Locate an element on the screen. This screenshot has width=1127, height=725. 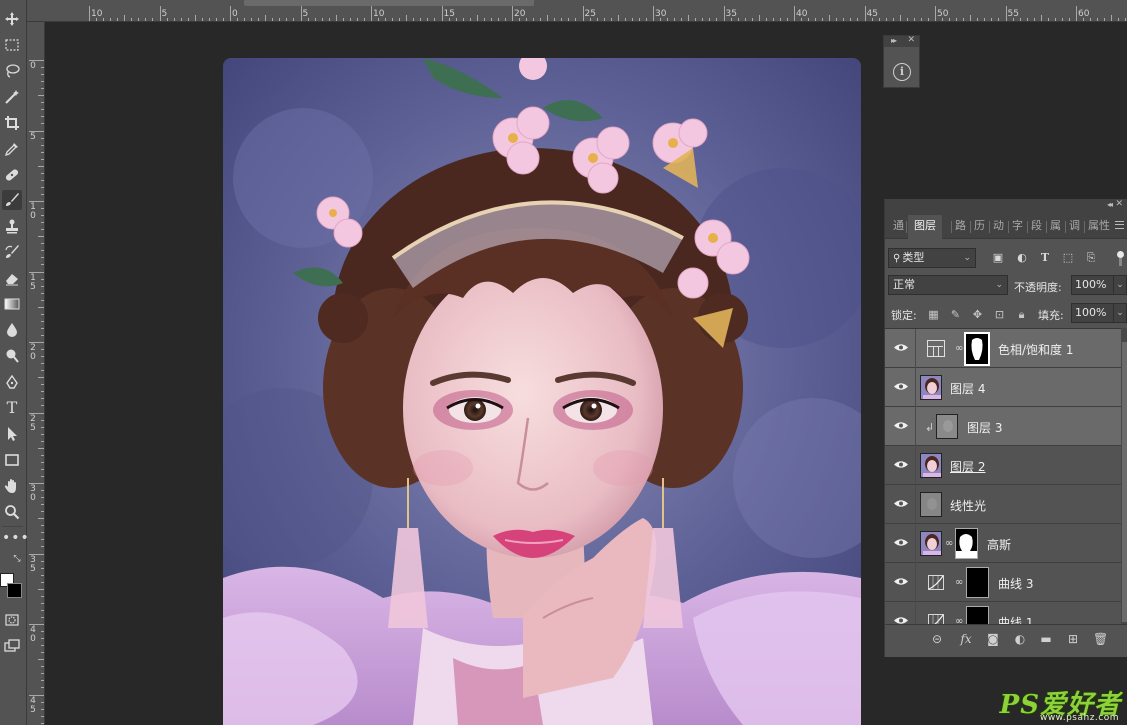
history-brush-tool-icon is located at coordinates (12, 252).